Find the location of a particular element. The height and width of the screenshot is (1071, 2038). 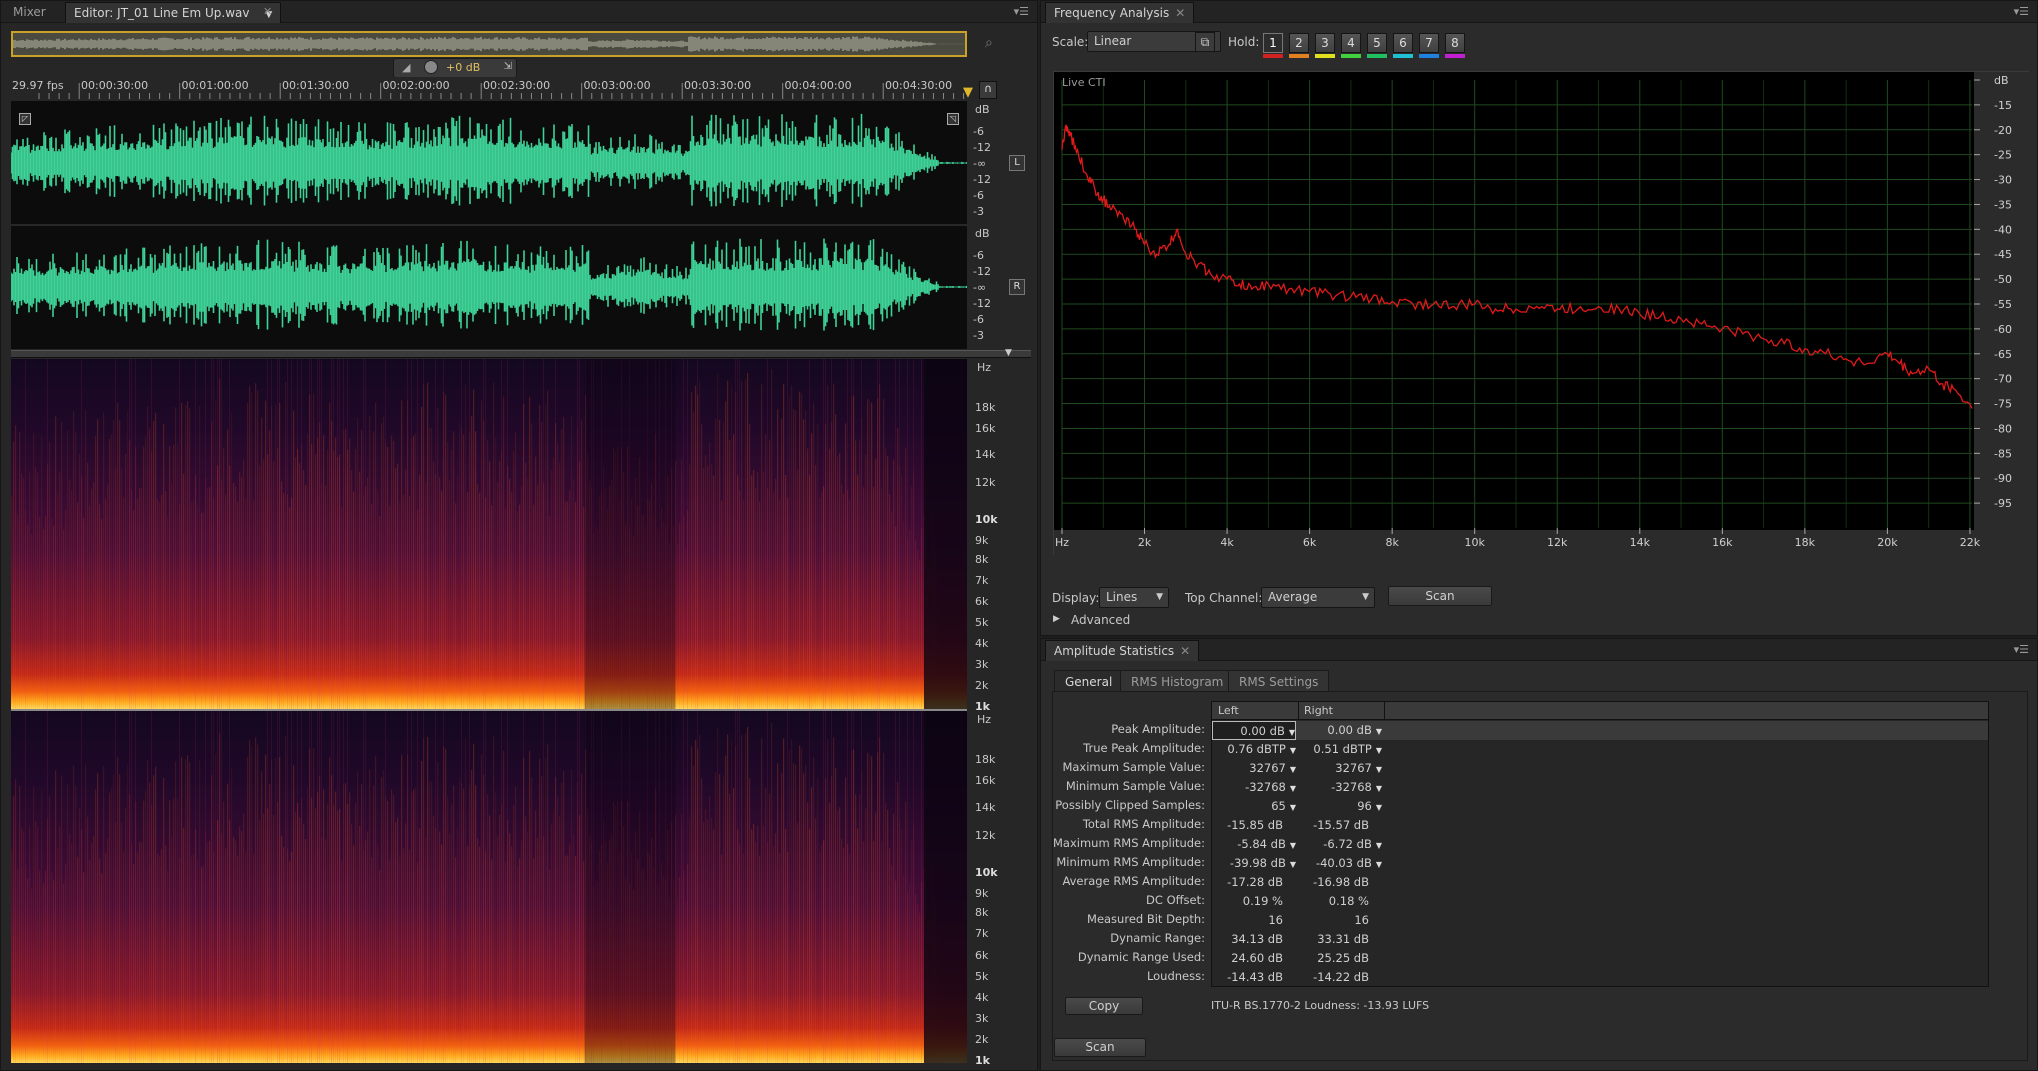

channel-right-button: R is located at coordinates (1017, 287).